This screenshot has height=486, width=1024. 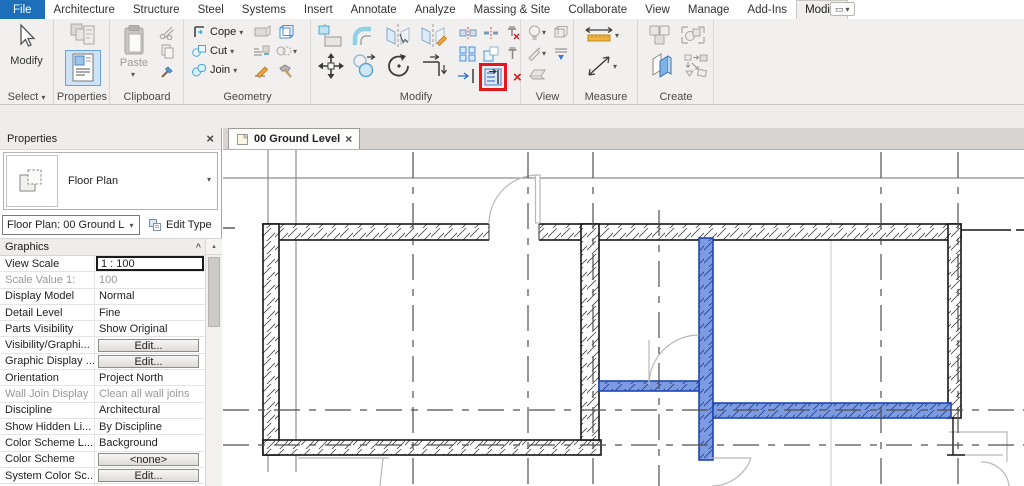 I want to click on measure-linear-group: ▾, so click(x=601, y=35).